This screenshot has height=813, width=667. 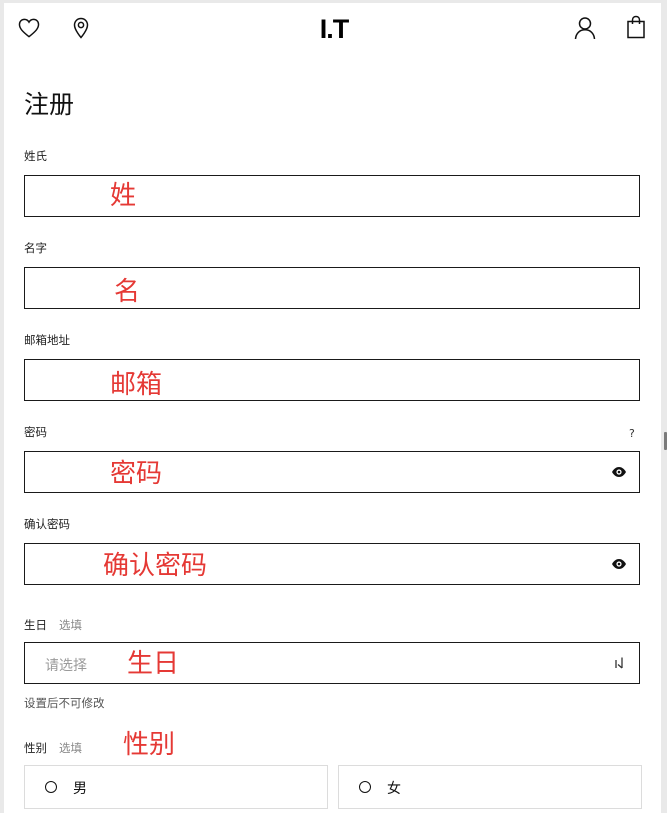 I want to click on last-name-annotation: 姓, so click(x=123, y=196).